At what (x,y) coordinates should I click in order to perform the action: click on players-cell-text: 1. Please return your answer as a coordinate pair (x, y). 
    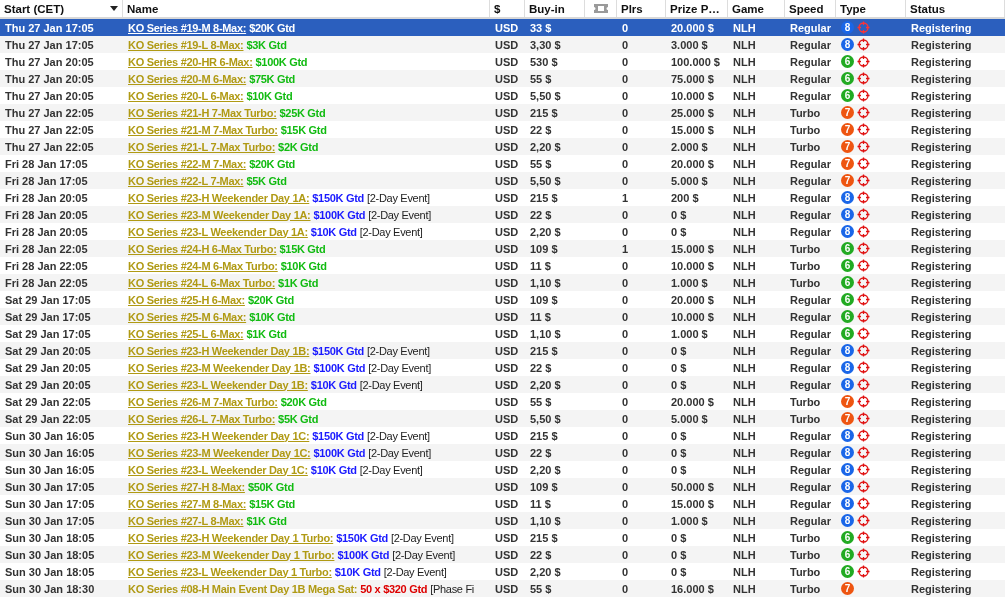
    Looking at the image, I should click on (625, 248).